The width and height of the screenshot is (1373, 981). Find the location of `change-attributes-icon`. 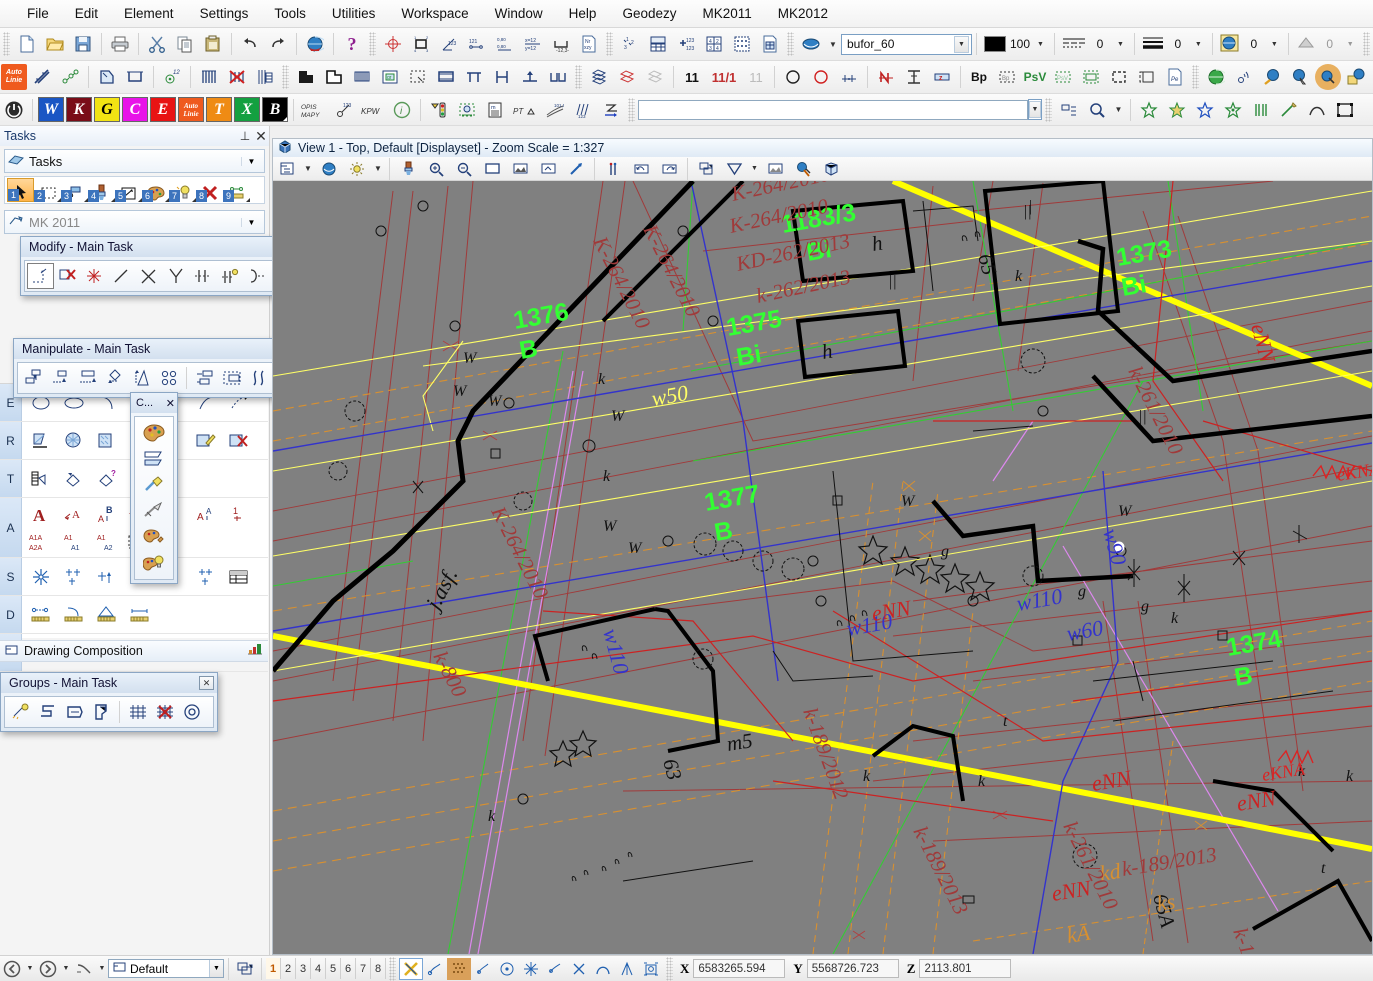

change-attributes-icon is located at coordinates (154, 433).